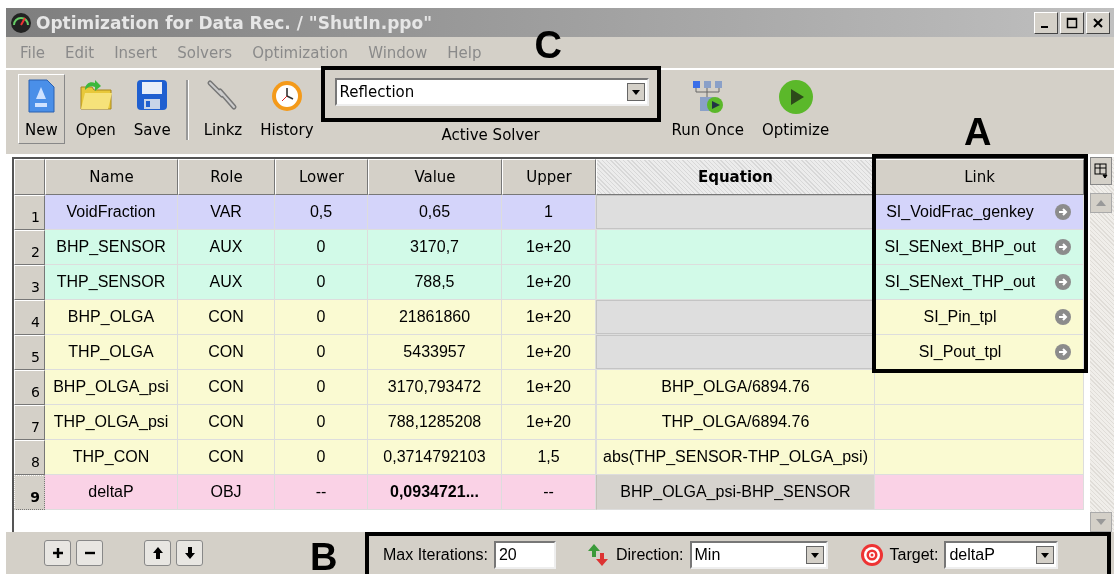  What do you see at coordinates (29, 457) in the screenshot?
I see `row-number: 8` at bounding box center [29, 457].